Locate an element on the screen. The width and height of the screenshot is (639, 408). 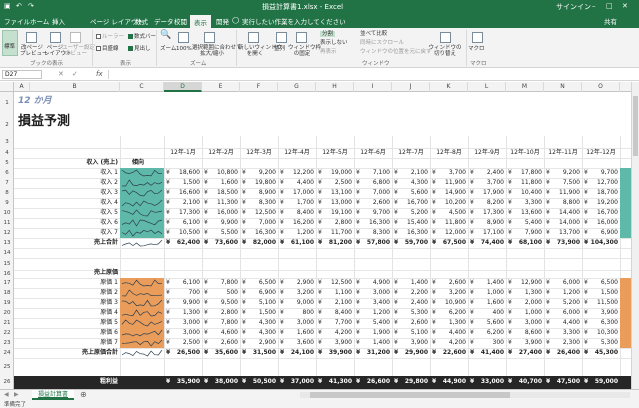
switch-windows-button: ウィンドウの 切り替え is located at coordinates (445, 51).